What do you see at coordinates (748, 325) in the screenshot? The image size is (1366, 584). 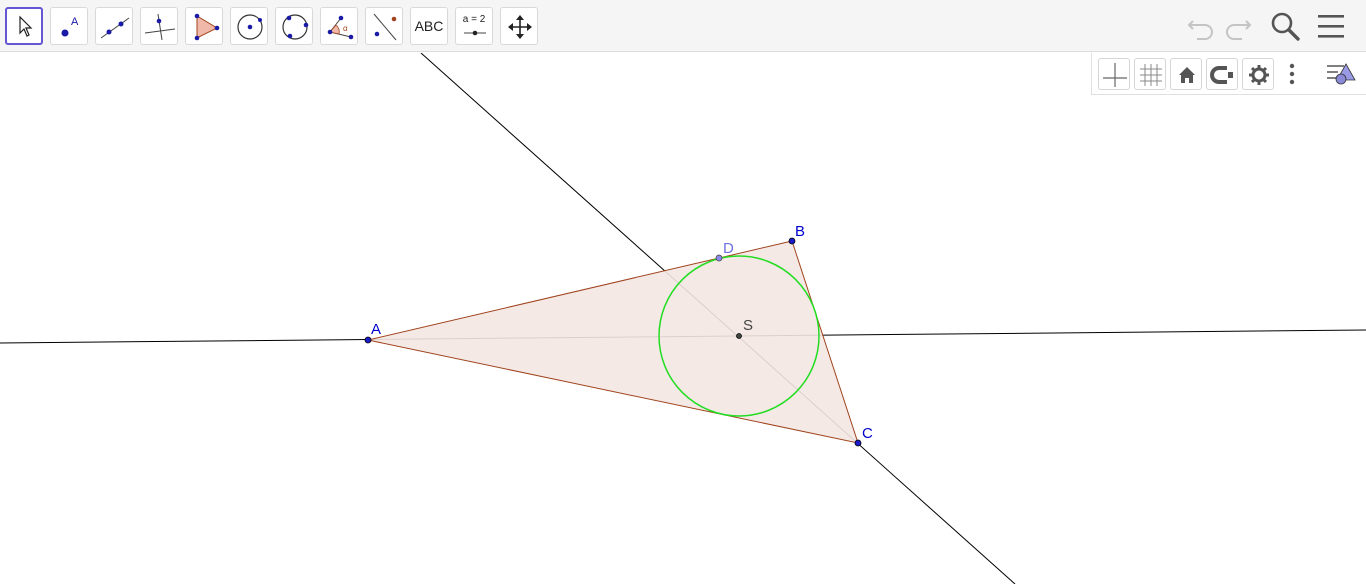 I see `label-s: S` at bounding box center [748, 325].